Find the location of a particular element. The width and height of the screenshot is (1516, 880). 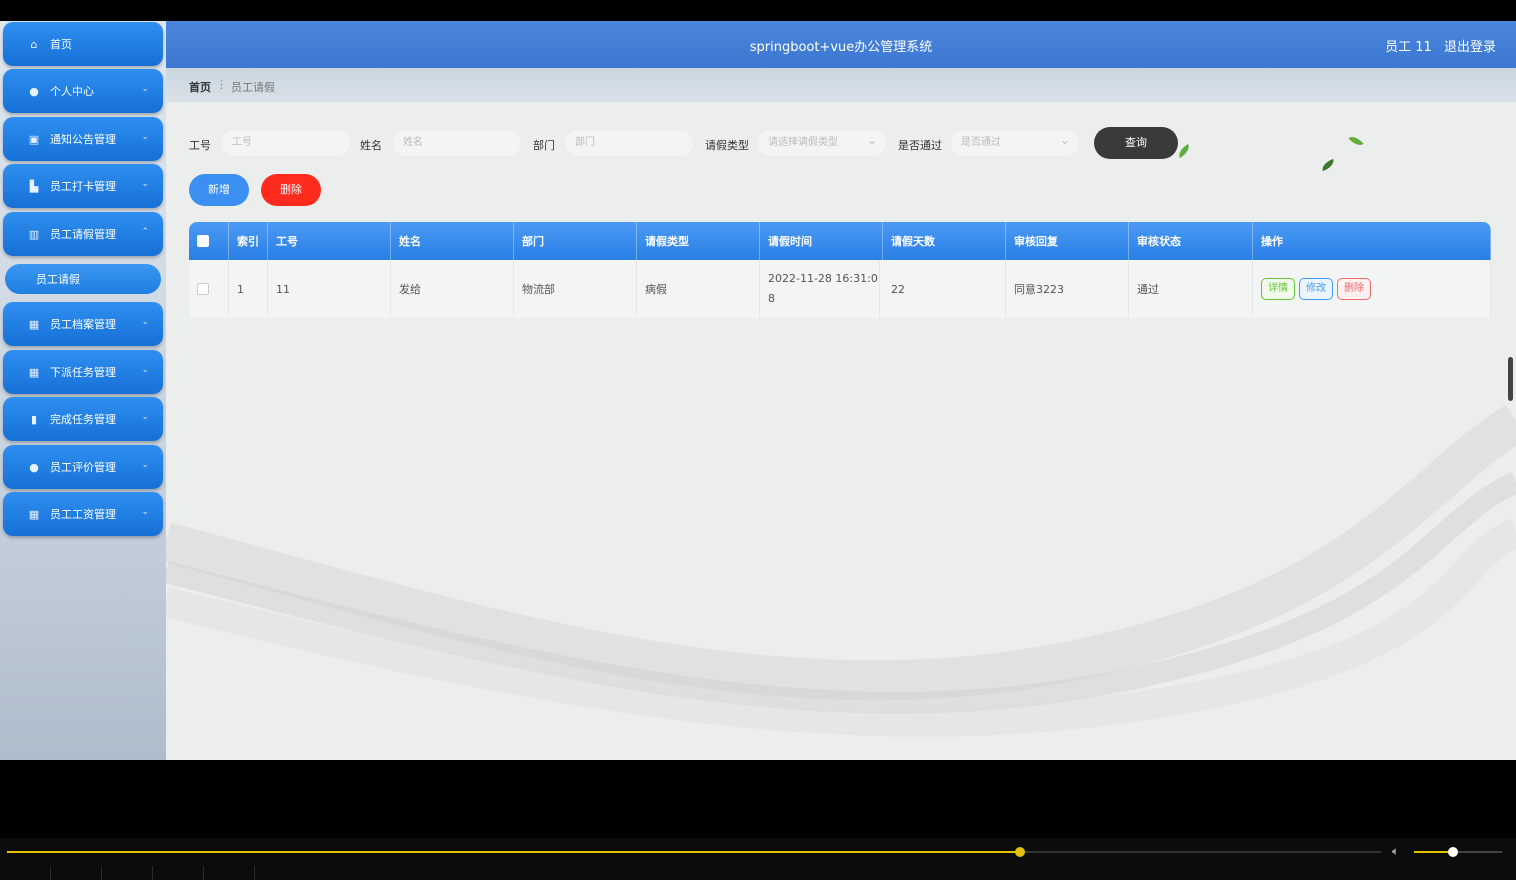

delete-button: 删除 is located at coordinates (1354, 289).